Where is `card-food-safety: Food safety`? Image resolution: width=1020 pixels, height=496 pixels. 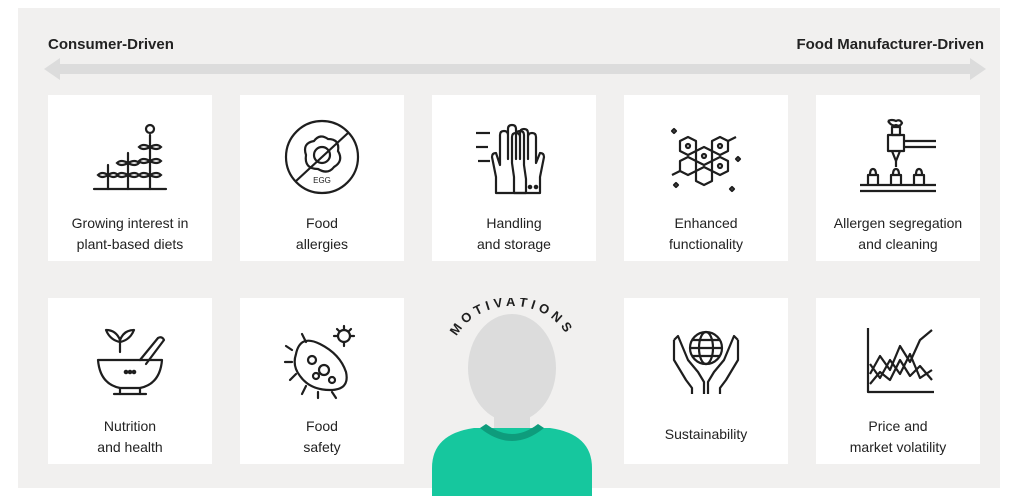
card-food-safety: Food safety is located at coordinates (322, 381).